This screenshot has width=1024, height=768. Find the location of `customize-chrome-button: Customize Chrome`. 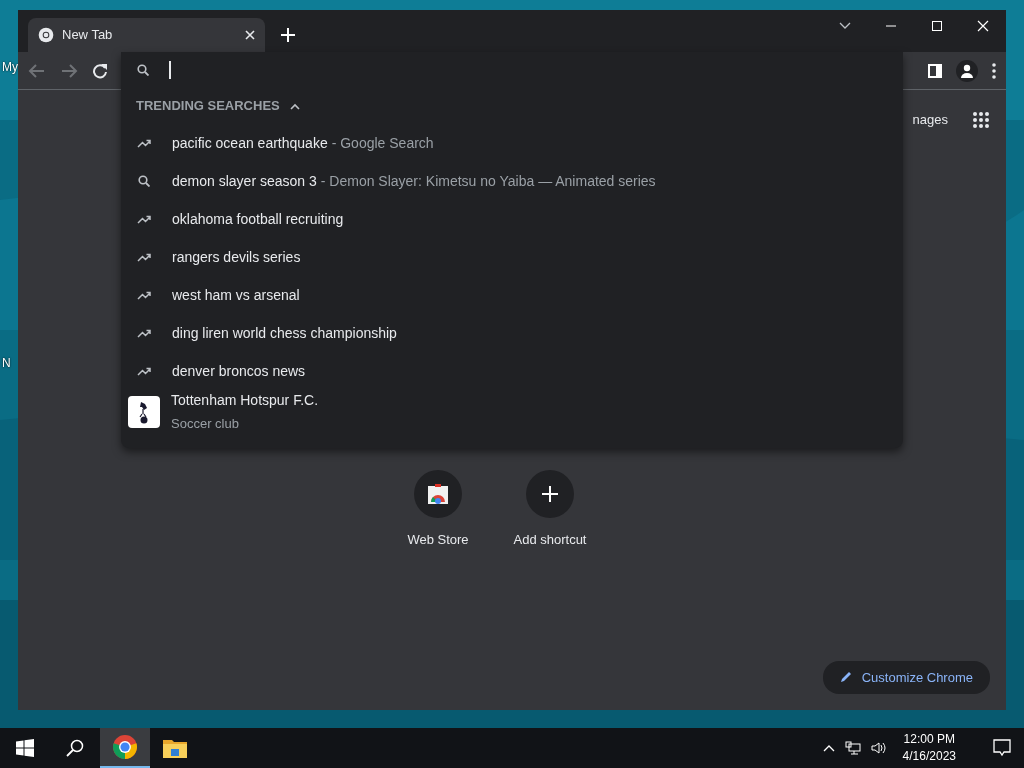

customize-chrome-button: Customize Chrome is located at coordinates (906, 677).